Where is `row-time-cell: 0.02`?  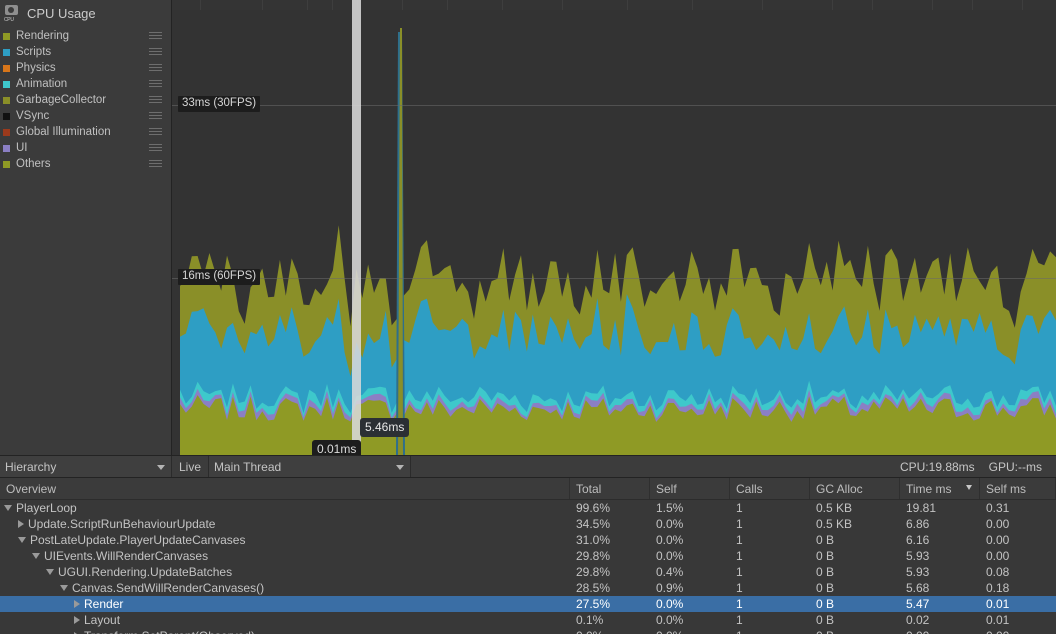
row-time-cell: 0.02 is located at coordinates (918, 620).